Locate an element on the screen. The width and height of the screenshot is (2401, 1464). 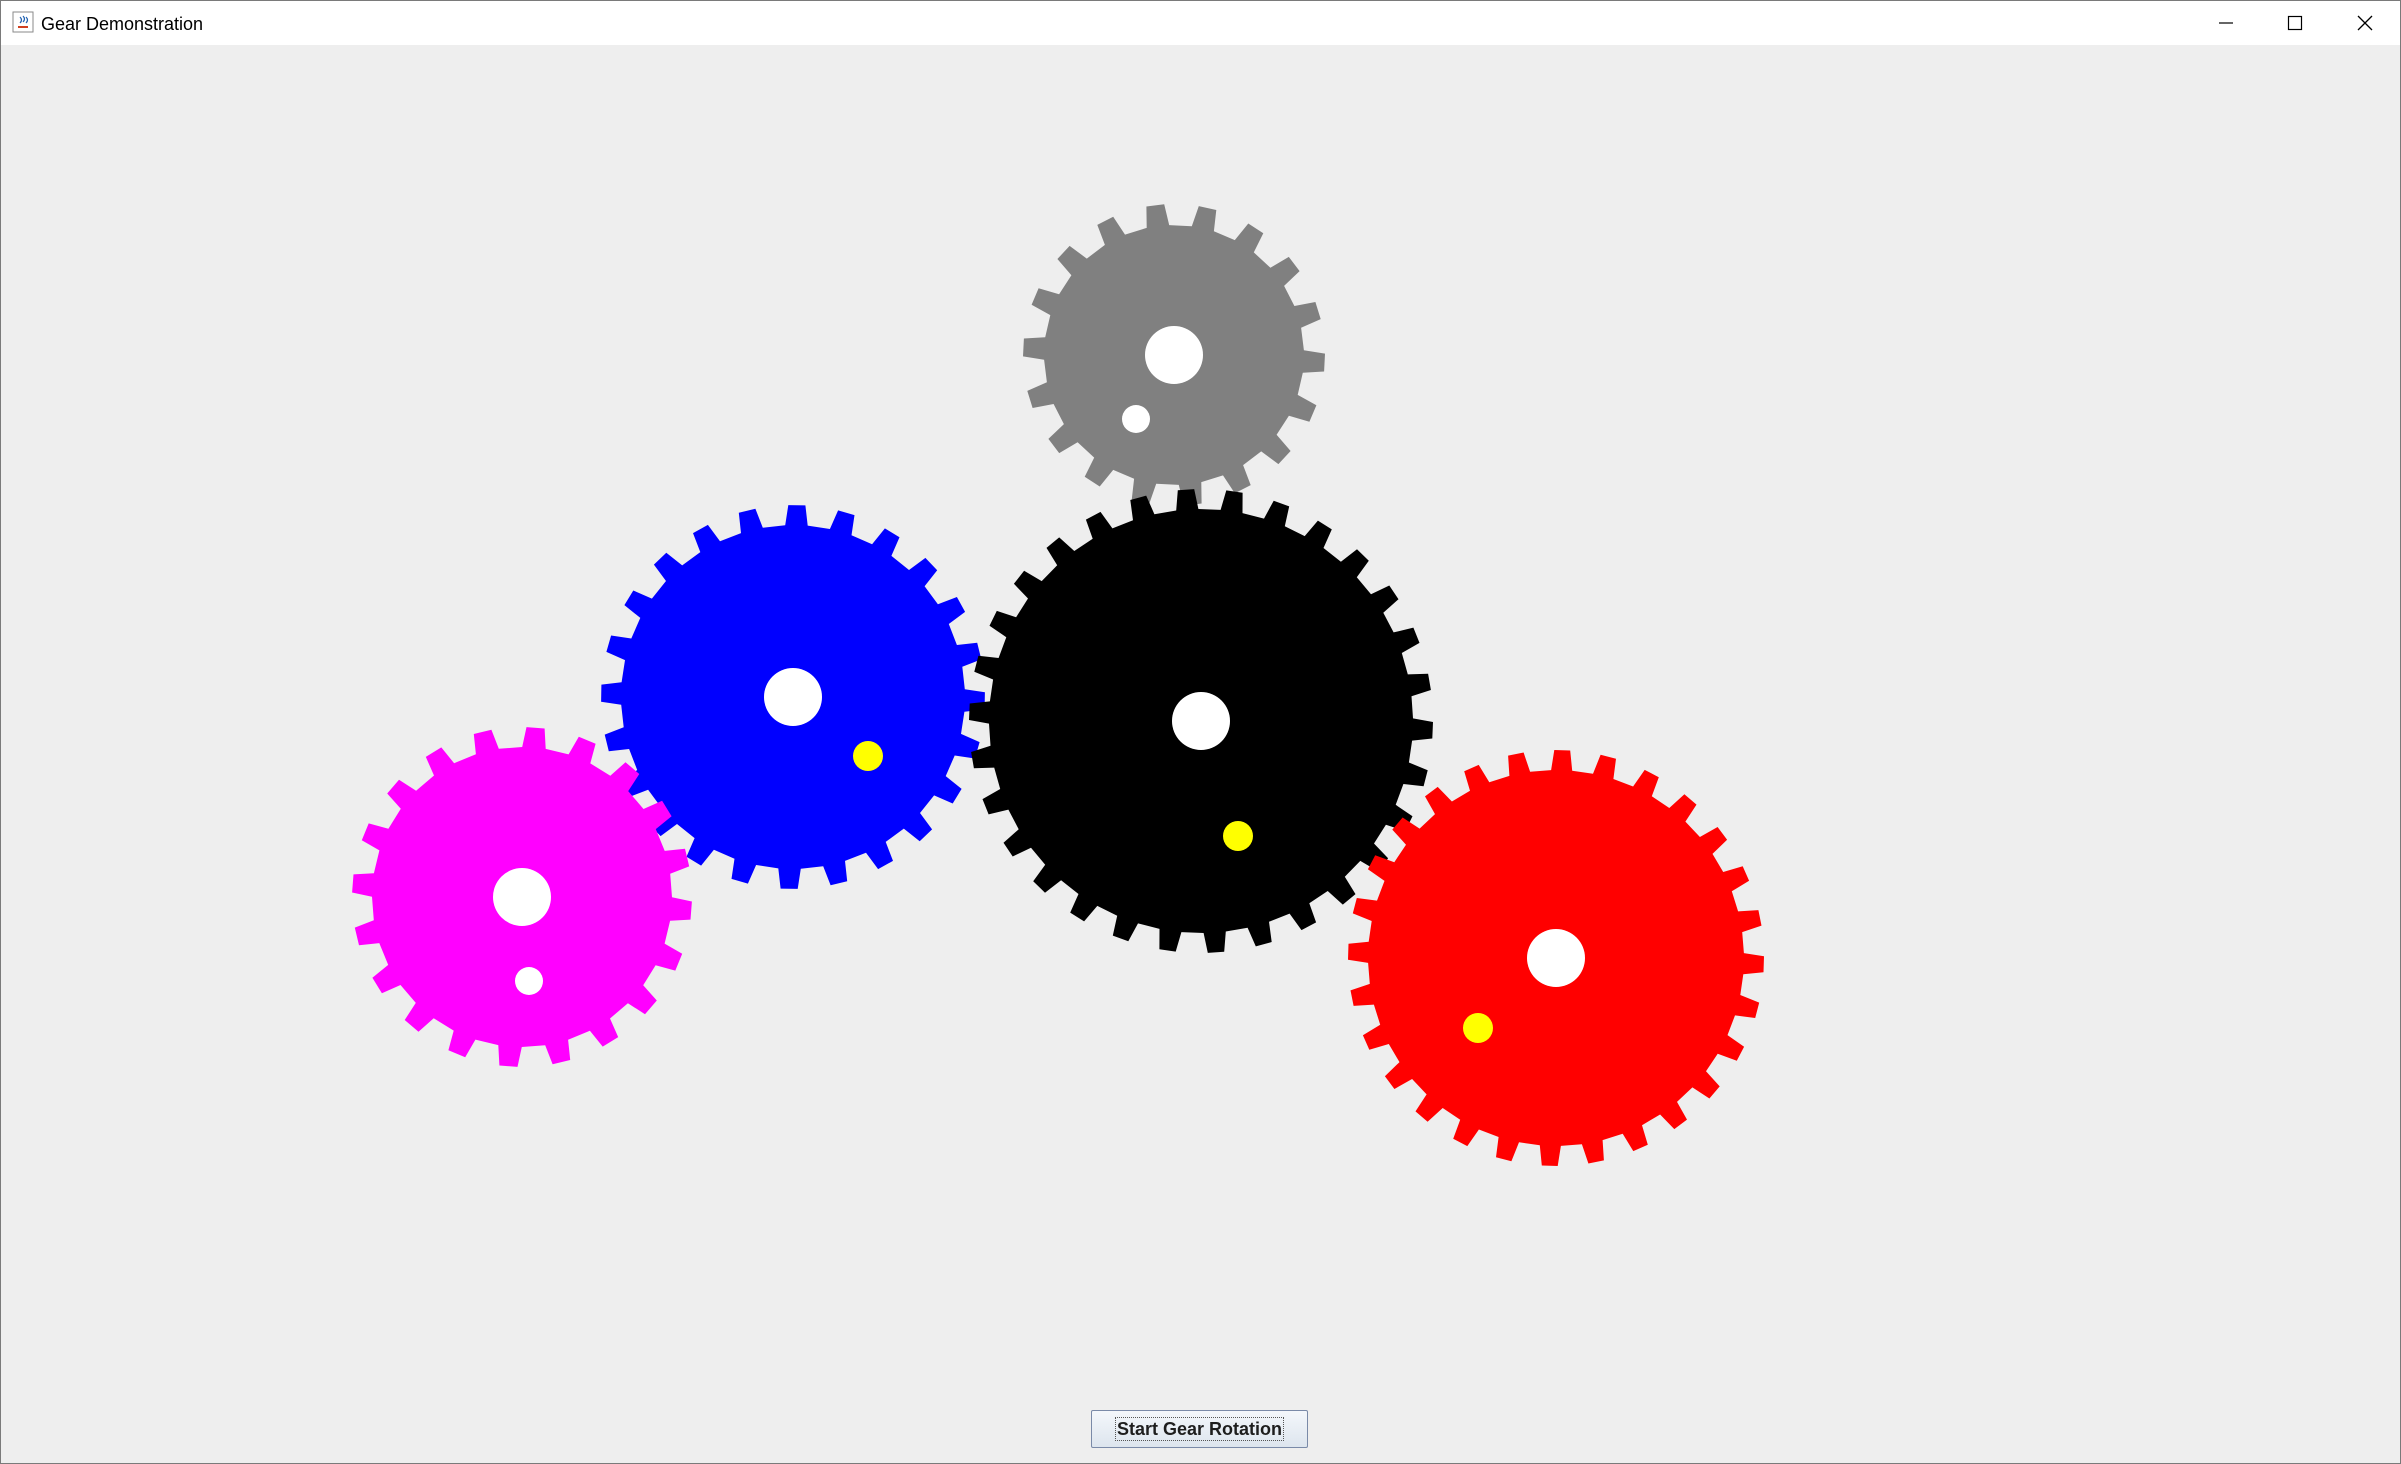
red-gear is located at coordinates (1556, 958).